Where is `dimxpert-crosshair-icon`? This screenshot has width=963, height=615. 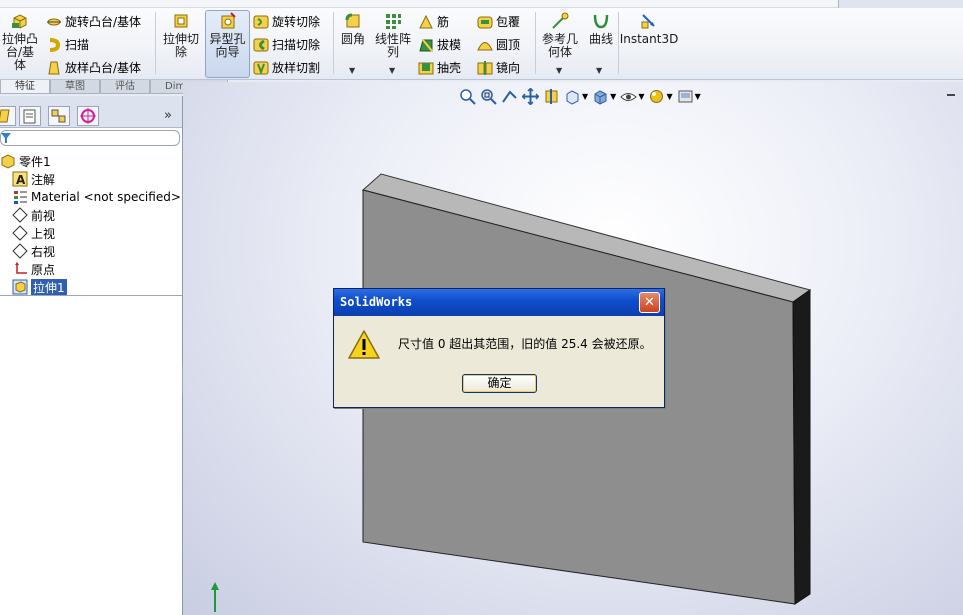
dimxpert-crosshair-icon is located at coordinates (88, 116).